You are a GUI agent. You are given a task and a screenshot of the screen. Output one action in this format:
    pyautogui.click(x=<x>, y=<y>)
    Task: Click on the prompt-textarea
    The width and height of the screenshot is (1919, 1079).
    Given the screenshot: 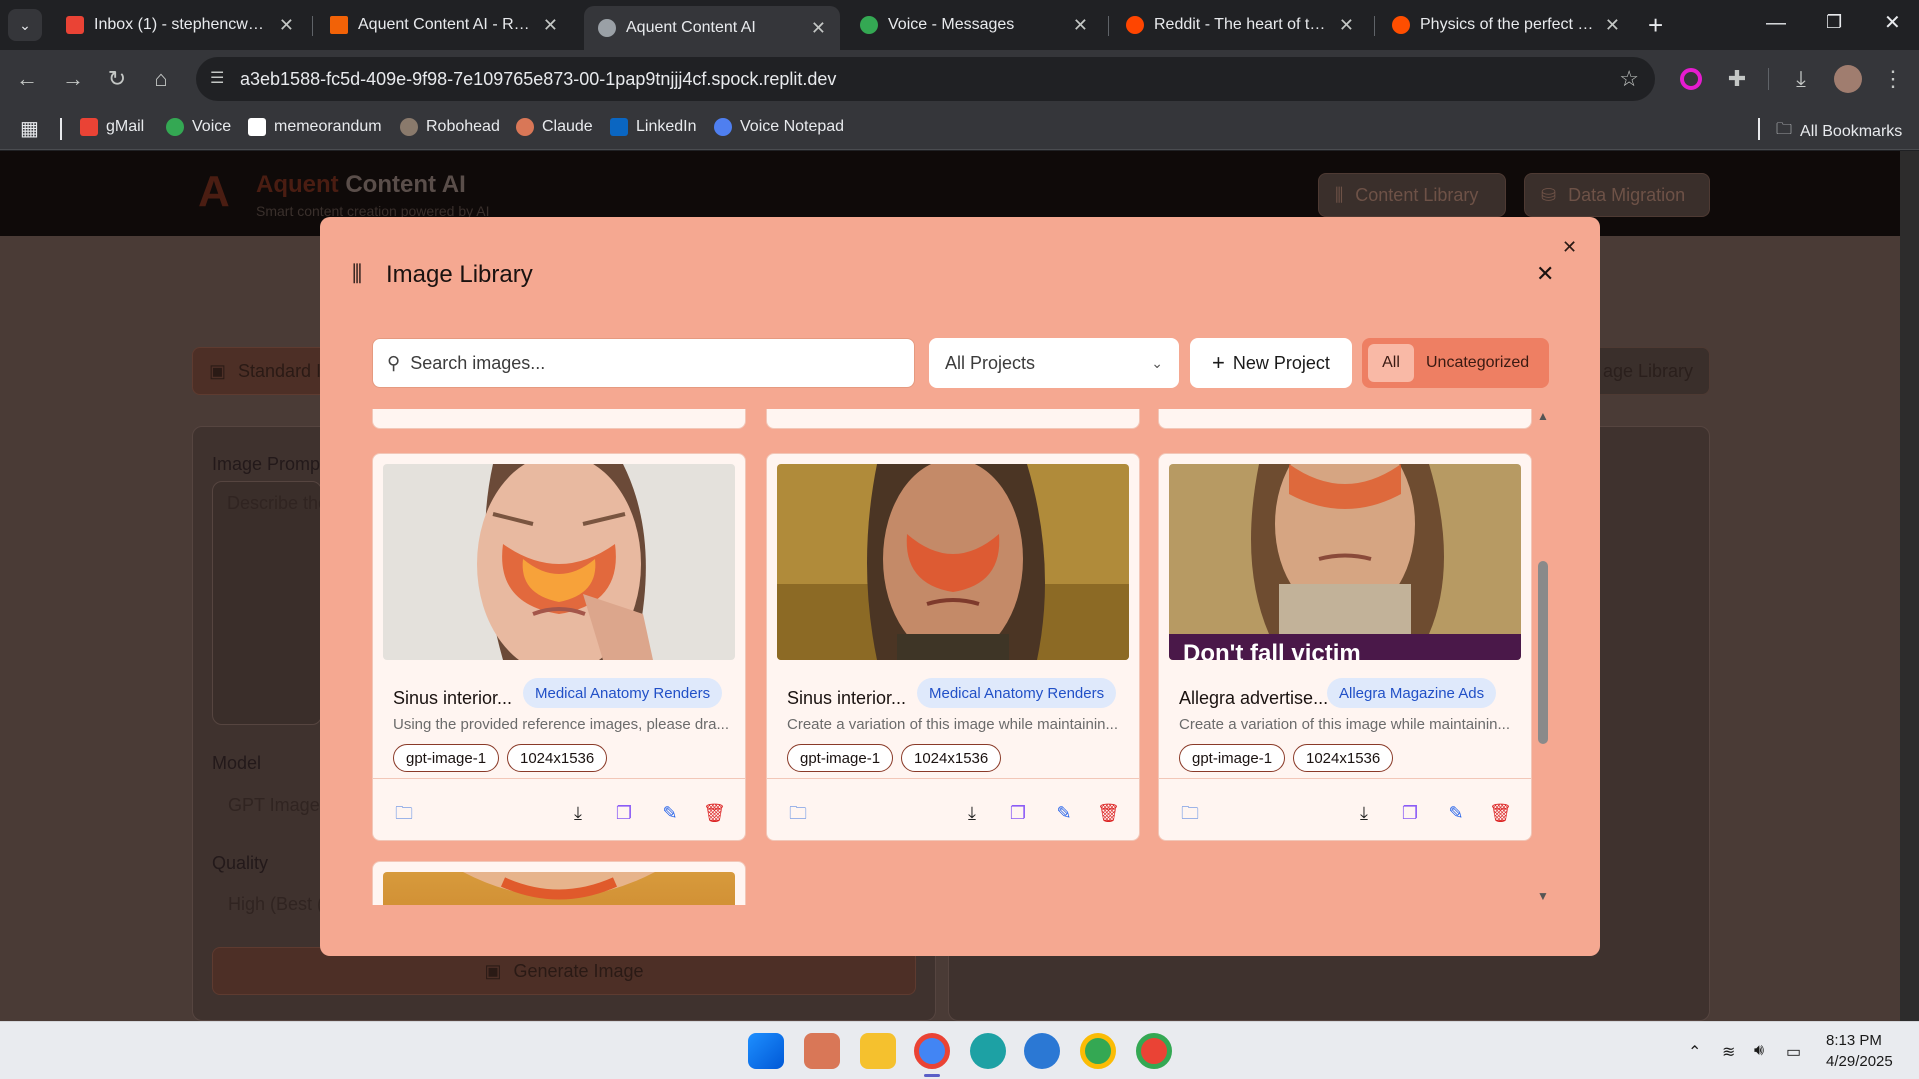 What is the action you would take?
    pyautogui.click(x=267, y=603)
    